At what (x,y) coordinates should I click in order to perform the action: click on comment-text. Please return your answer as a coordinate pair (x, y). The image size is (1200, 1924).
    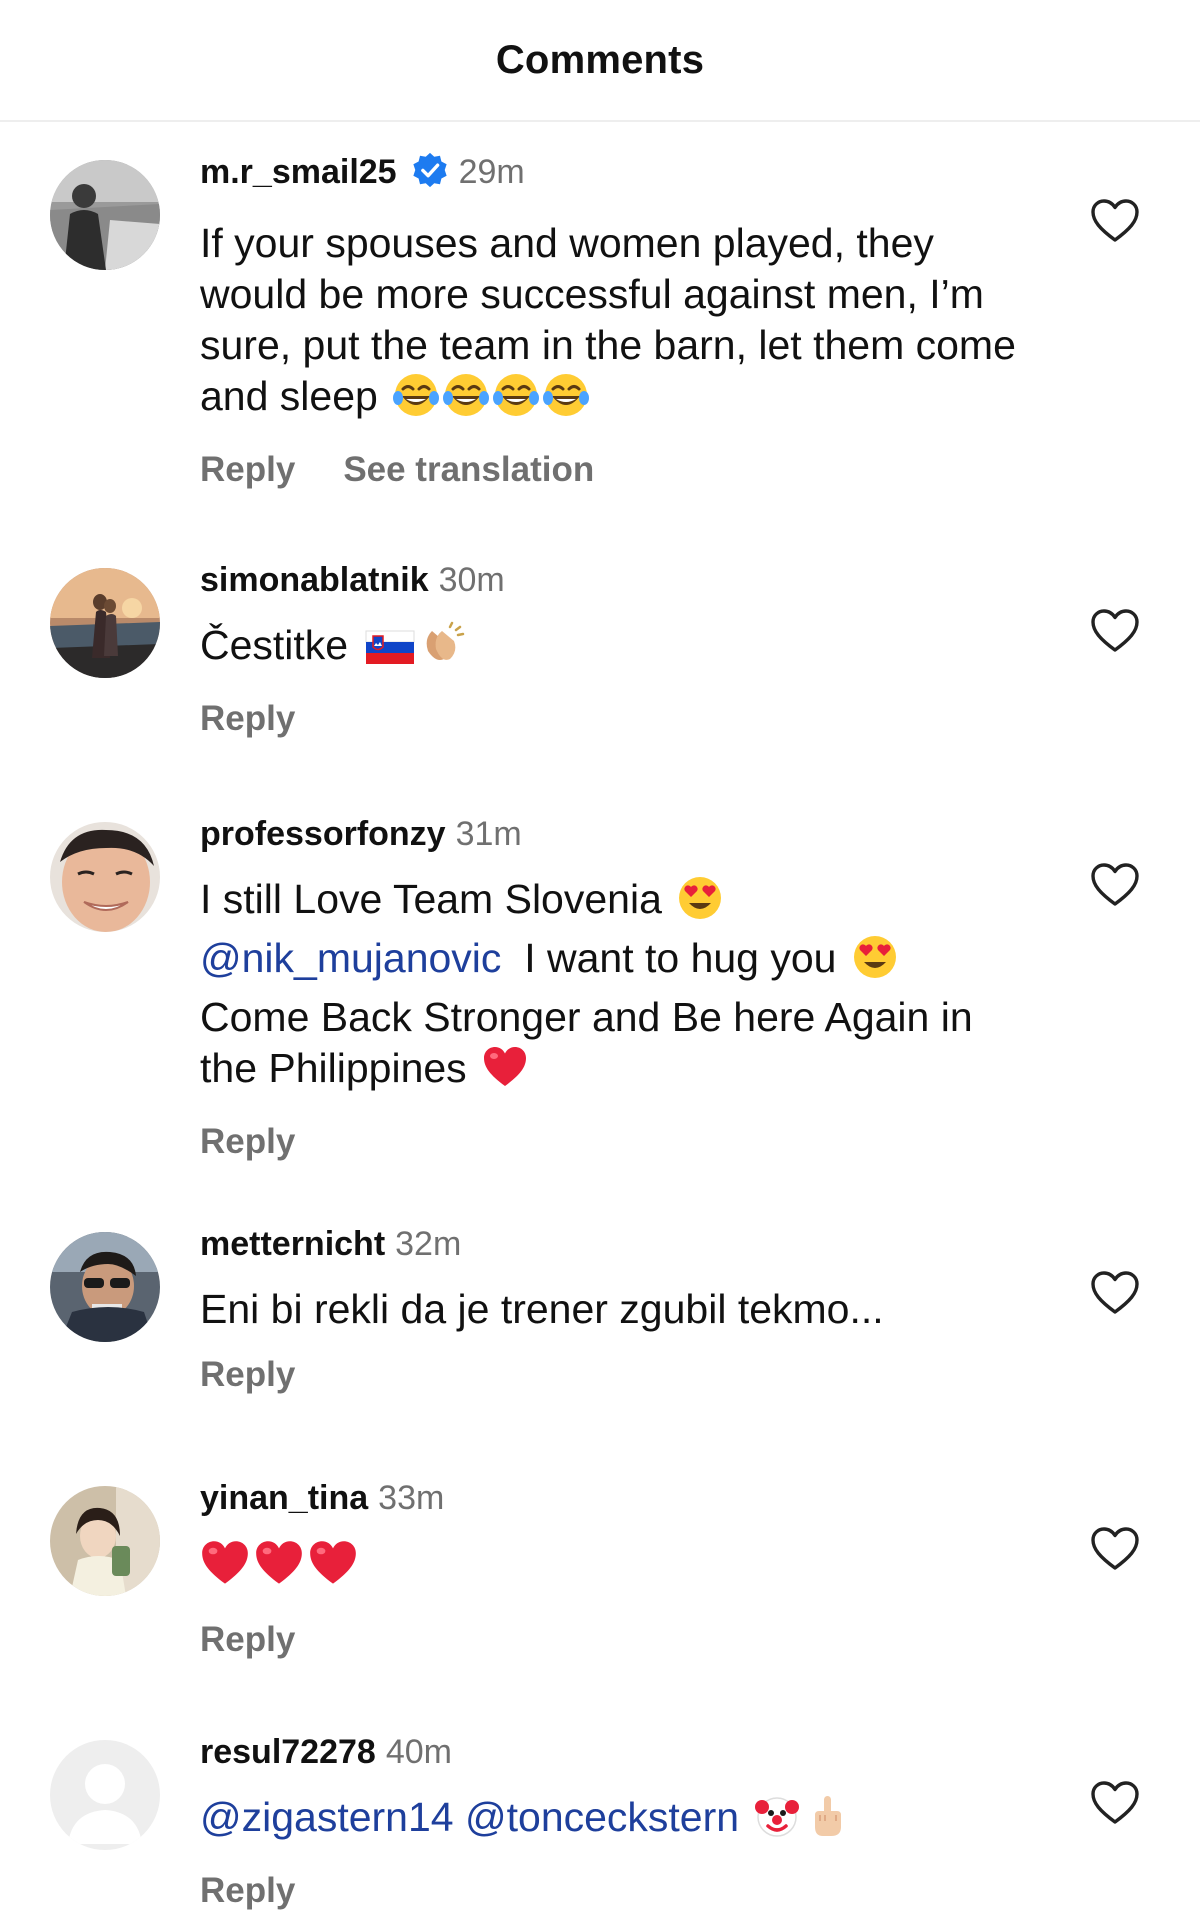
    Looking at the image, I should click on (620, 1569).